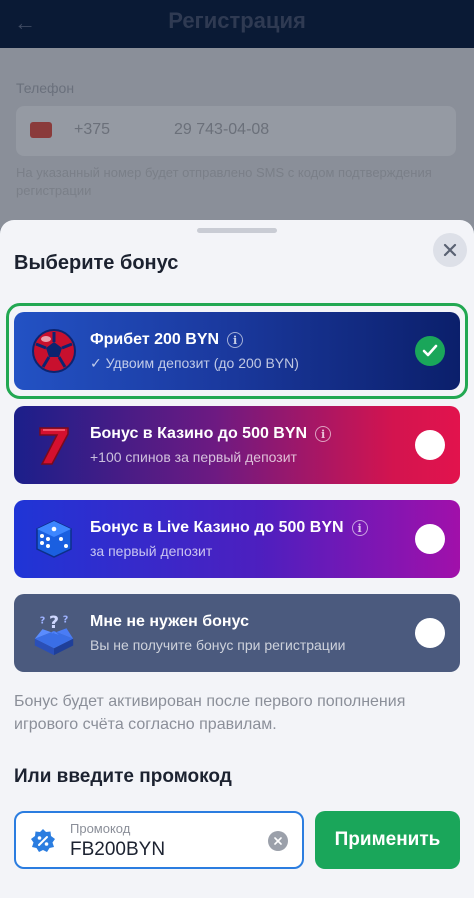 This screenshot has height=898, width=474. What do you see at coordinates (167, 340) in the screenshot?
I see `option-title: Фрибет 200 BYN i` at bounding box center [167, 340].